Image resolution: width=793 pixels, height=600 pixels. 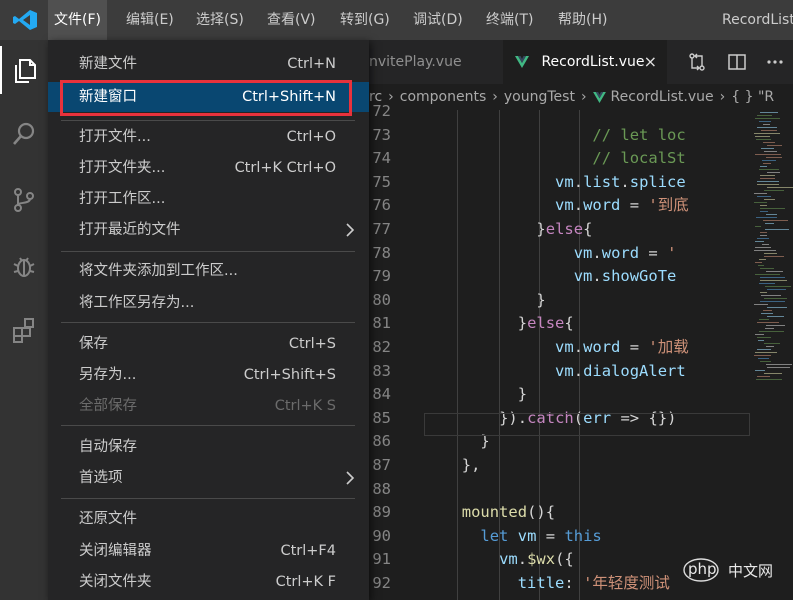 I want to click on code-line: 78 vm.word = ', so click(x=559, y=254).